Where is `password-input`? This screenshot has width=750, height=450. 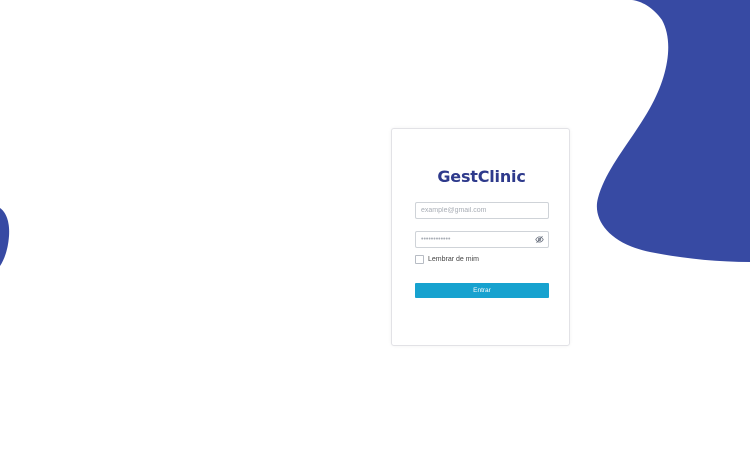
password-input is located at coordinates (482, 239).